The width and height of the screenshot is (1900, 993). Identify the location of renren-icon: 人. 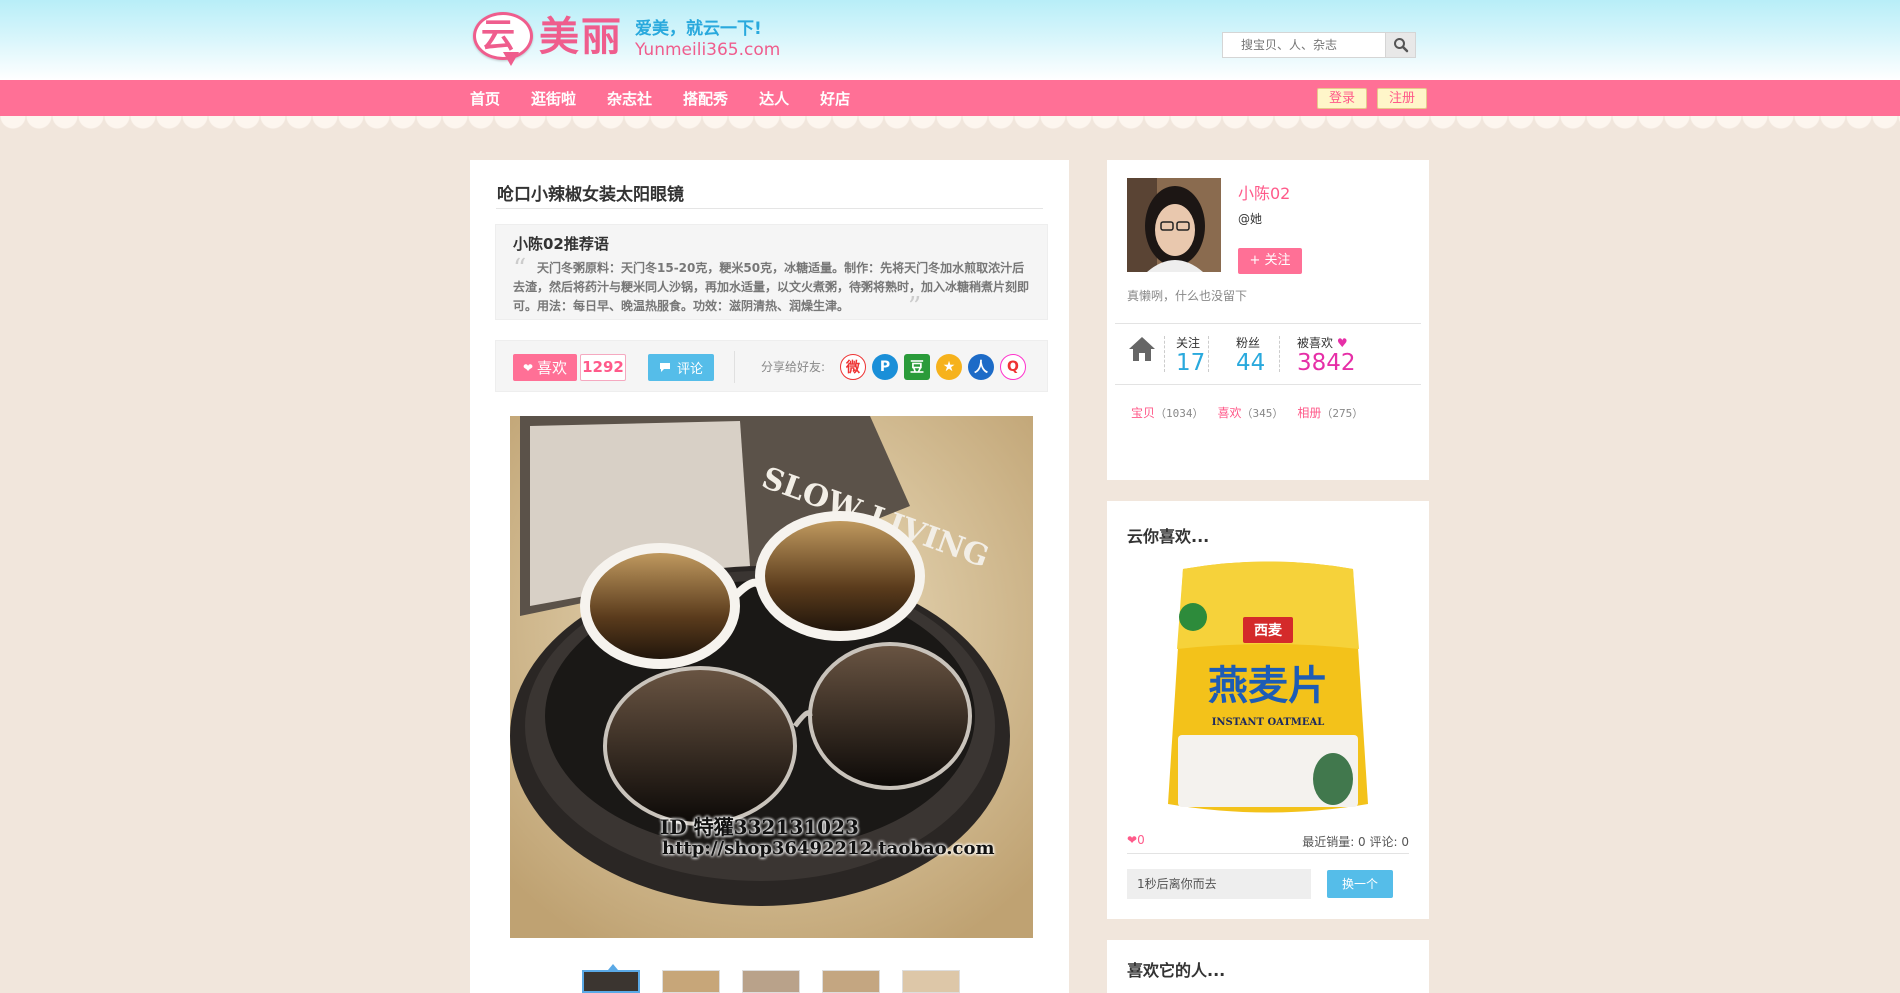
(981, 367).